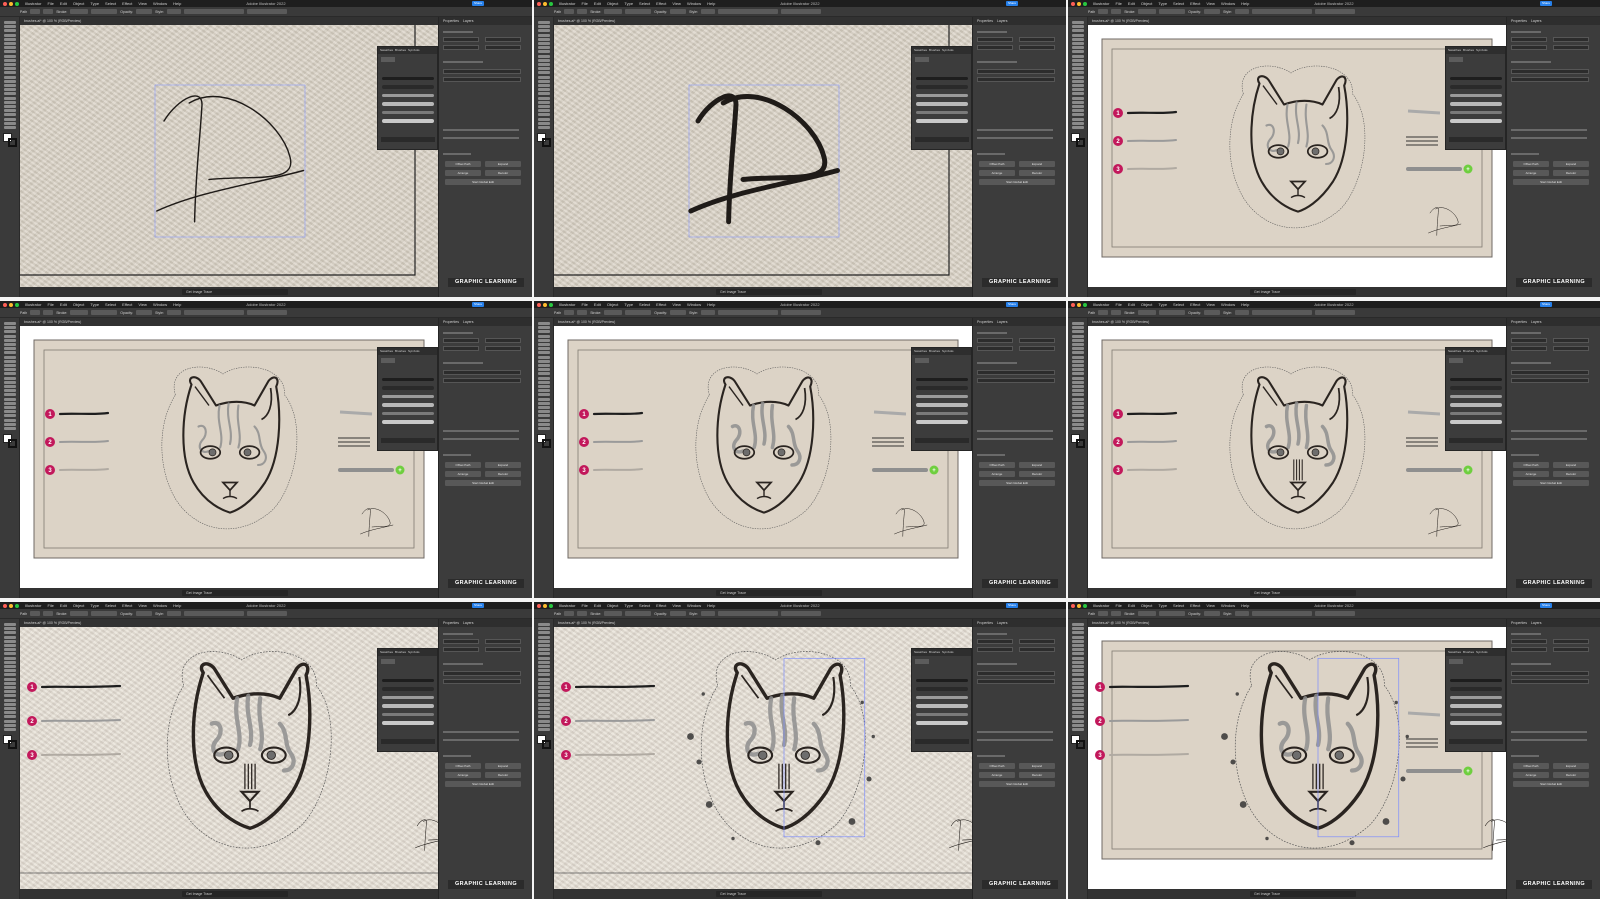 The image size is (1600, 899). What do you see at coordinates (1228, 3) in the screenshot?
I see `menu-window: Window` at bounding box center [1228, 3].